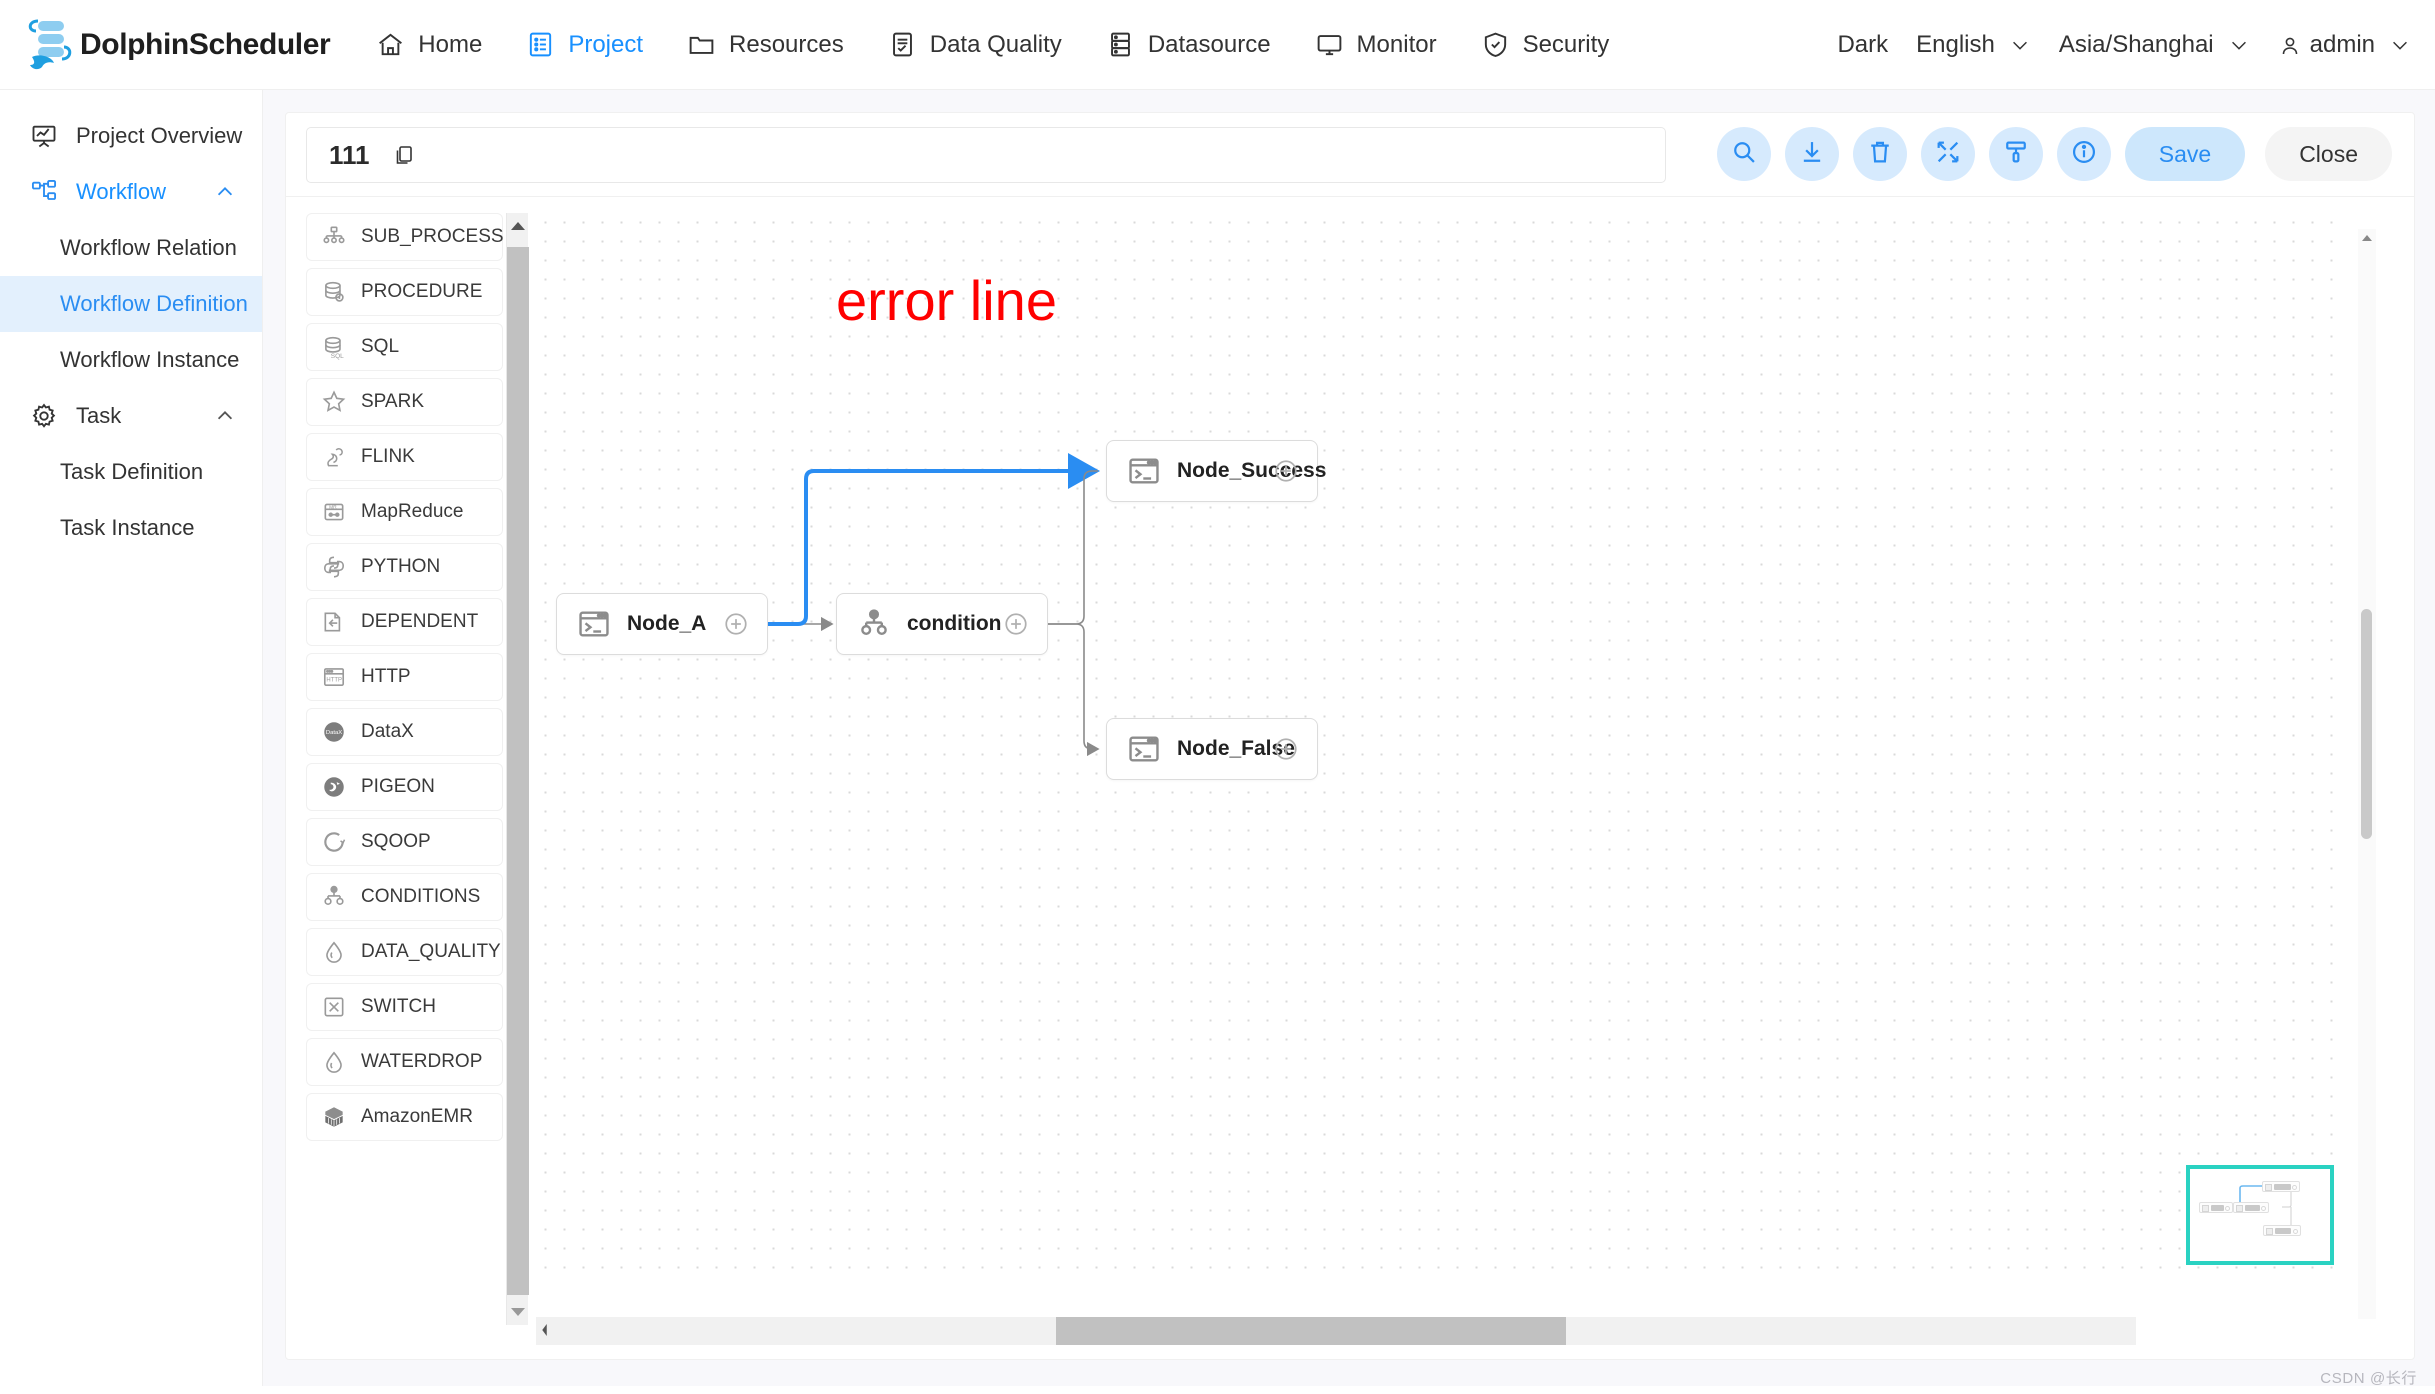 This screenshot has height=1394, width=2435. I want to click on nav-label-monitor: Monitor, so click(1396, 44).